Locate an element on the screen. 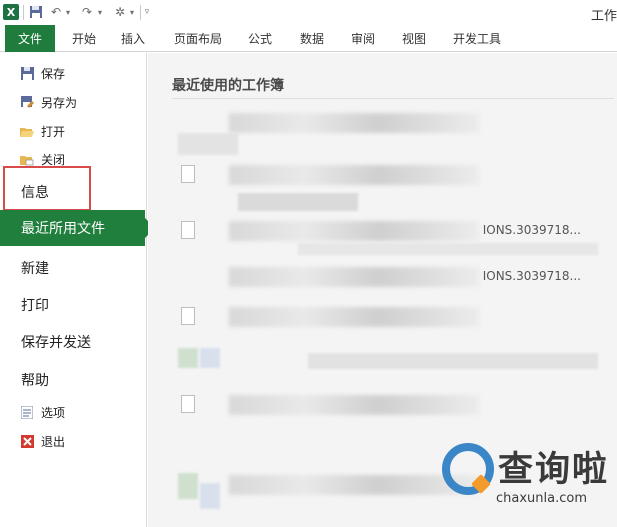 This screenshot has width=617, height=527. exit-command-label: 退出 is located at coordinates (53, 442).